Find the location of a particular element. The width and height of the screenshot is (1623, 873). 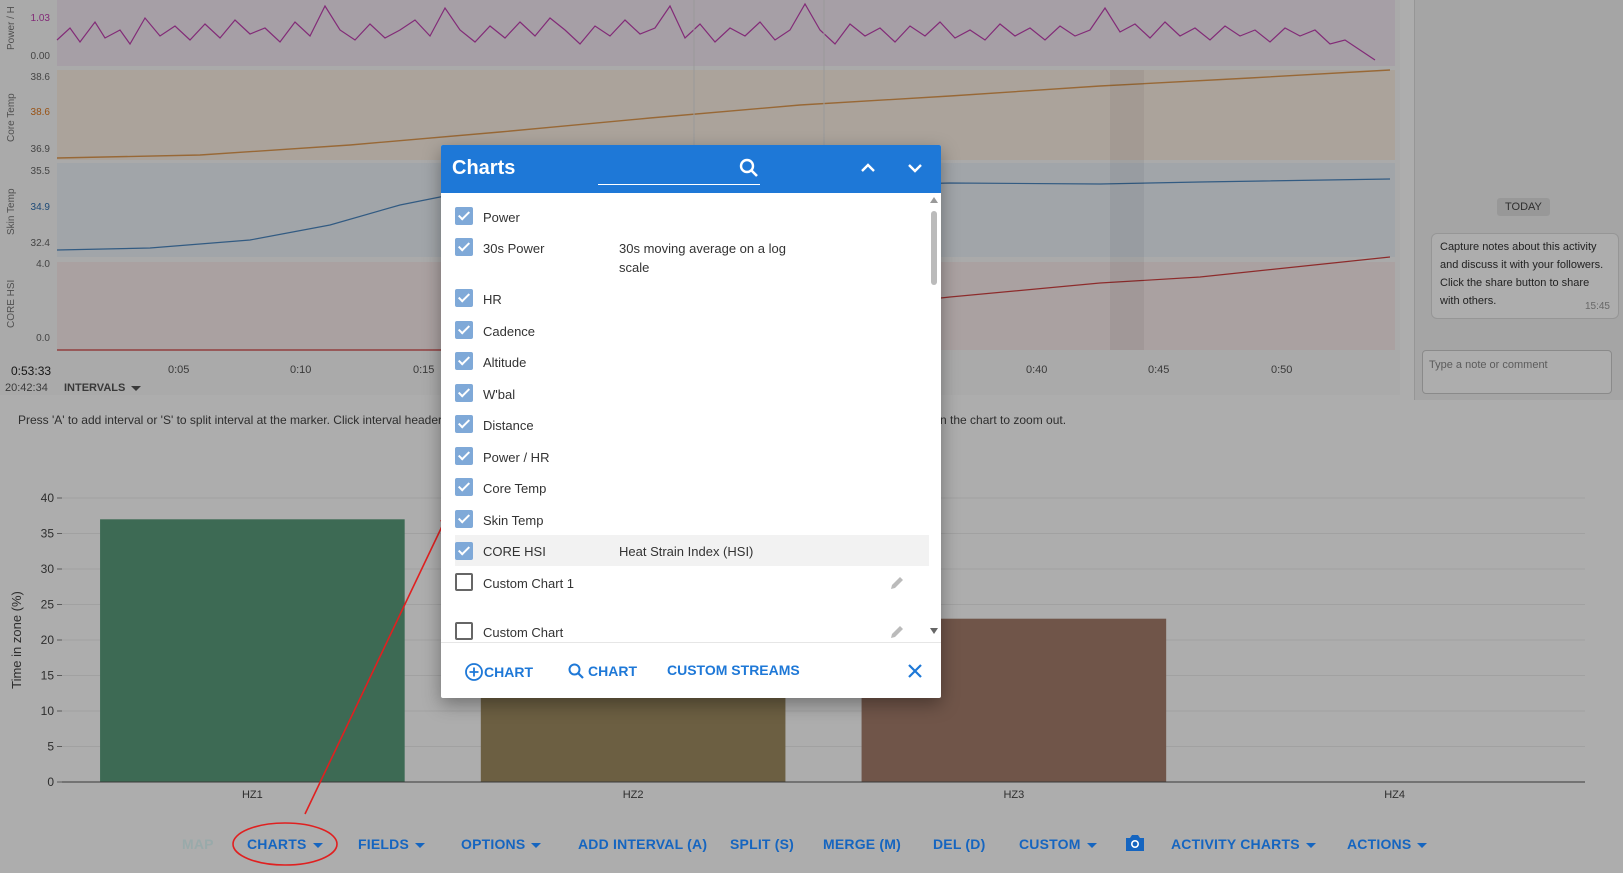

chart-name: W'bal is located at coordinates (499, 394).